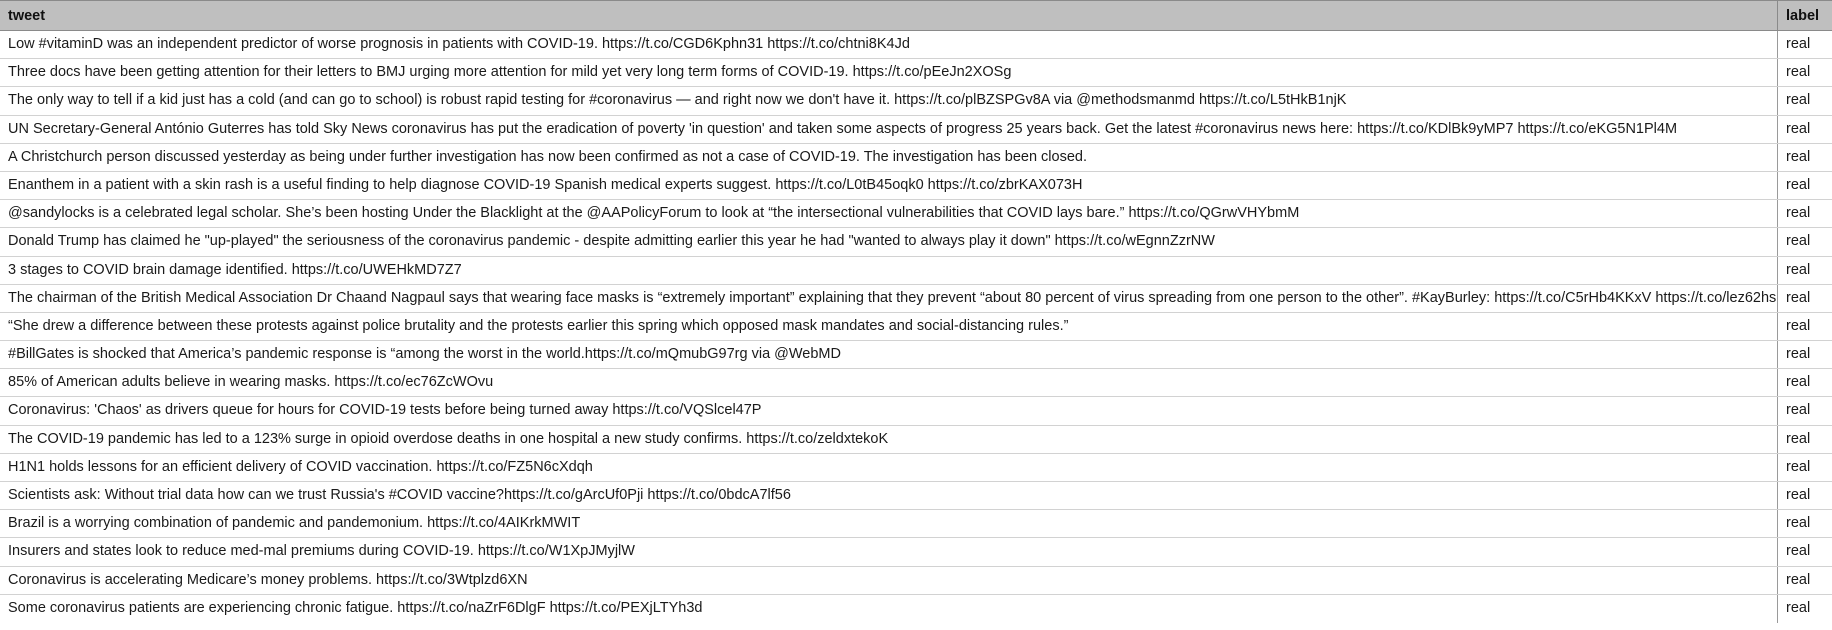 The height and width of the screenshot is (630, 1832). Describe the element at coordinates (1805, 15) in the screenshot. I see `column-header-label: label` at that location.